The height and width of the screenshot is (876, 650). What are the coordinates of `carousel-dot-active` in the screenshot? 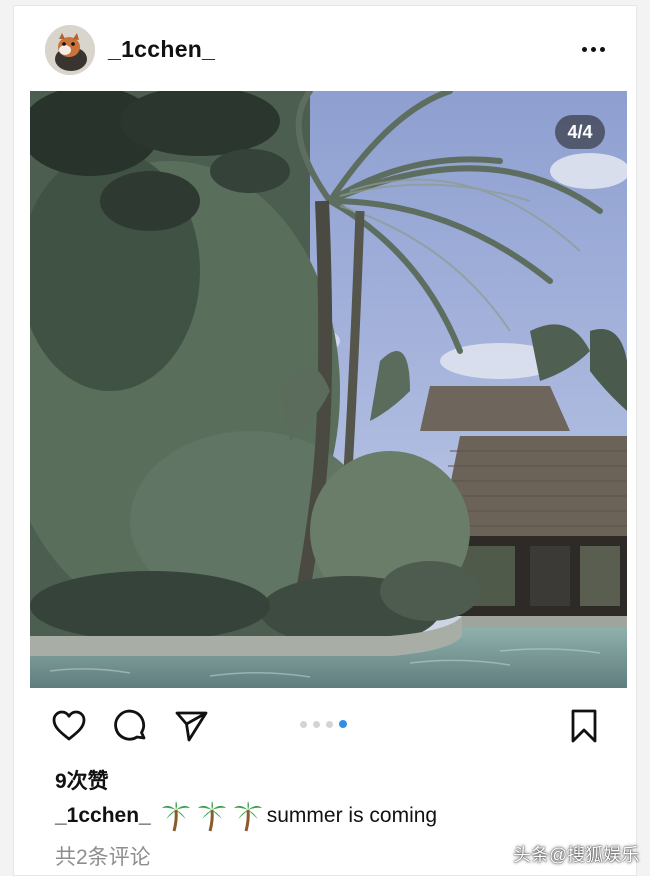 It's located at (343, 724).